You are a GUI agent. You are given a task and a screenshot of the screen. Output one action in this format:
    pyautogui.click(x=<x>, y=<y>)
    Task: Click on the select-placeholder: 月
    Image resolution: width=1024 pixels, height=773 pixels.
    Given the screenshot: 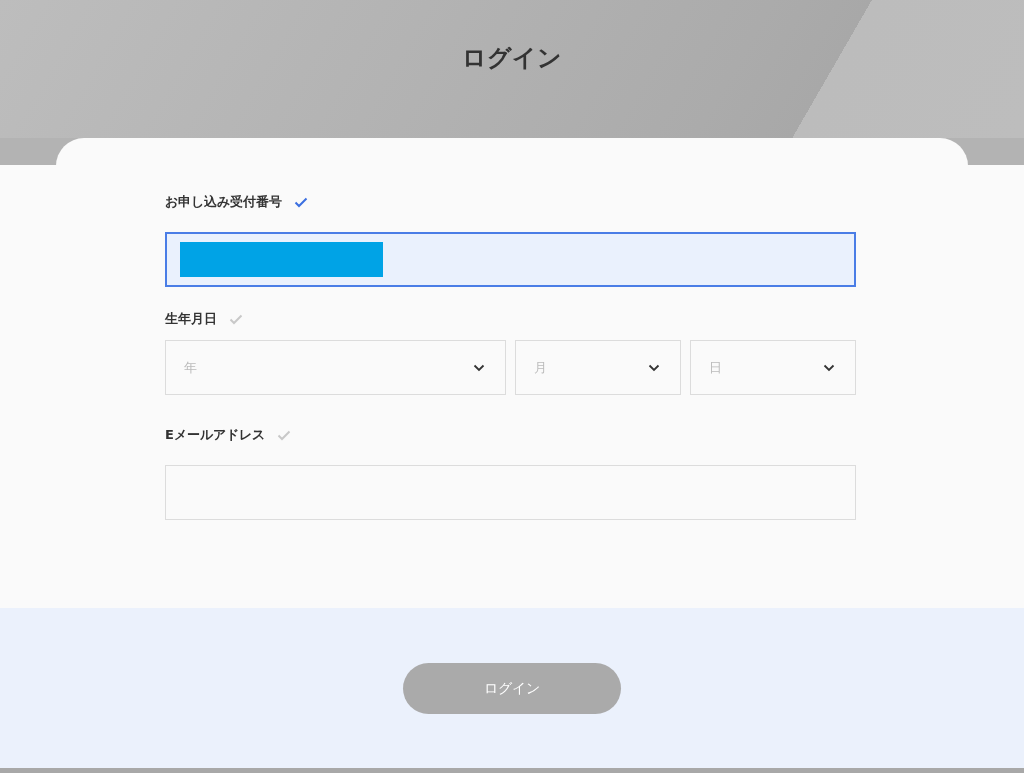 What is the action you would take?
    pyautogui.click(x=540, y=367)
    